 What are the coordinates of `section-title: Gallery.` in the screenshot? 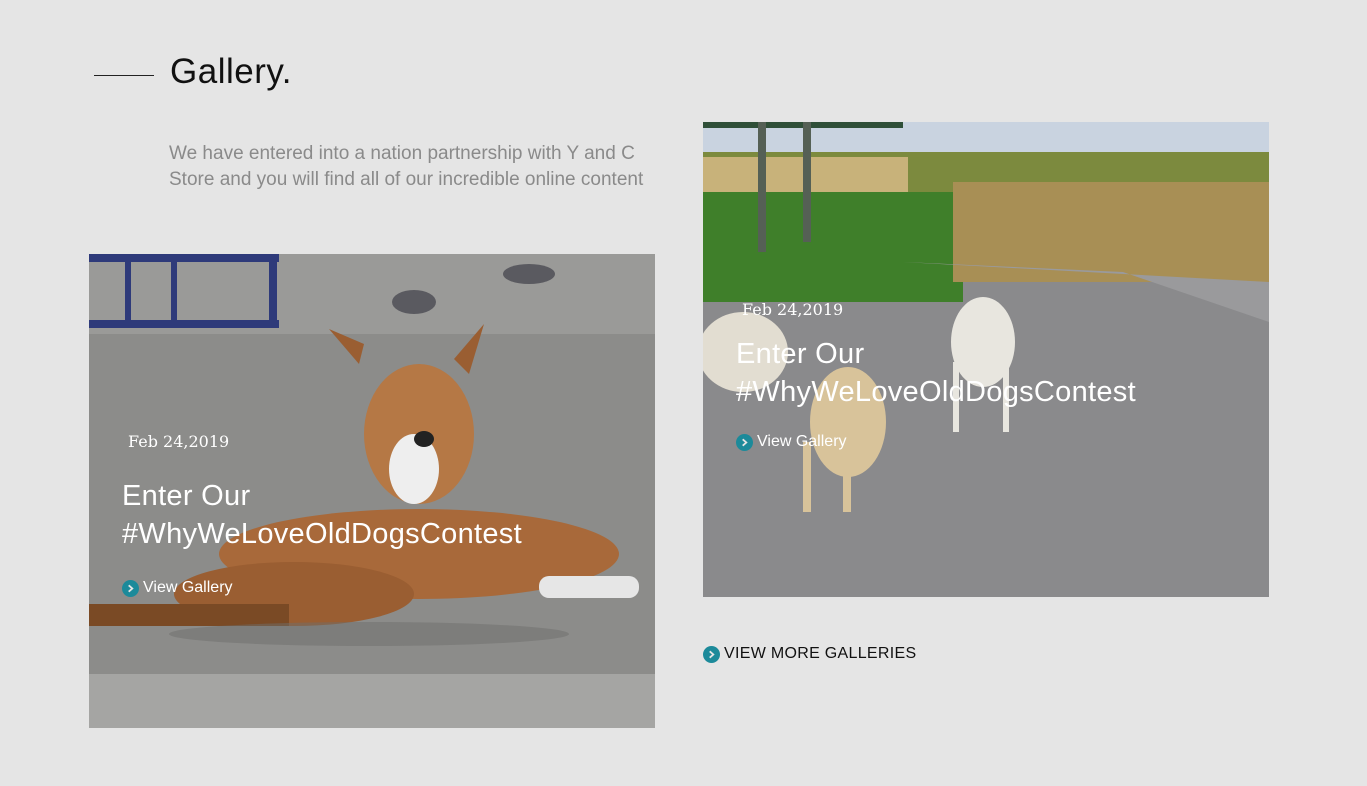 It's located at (231, 71).